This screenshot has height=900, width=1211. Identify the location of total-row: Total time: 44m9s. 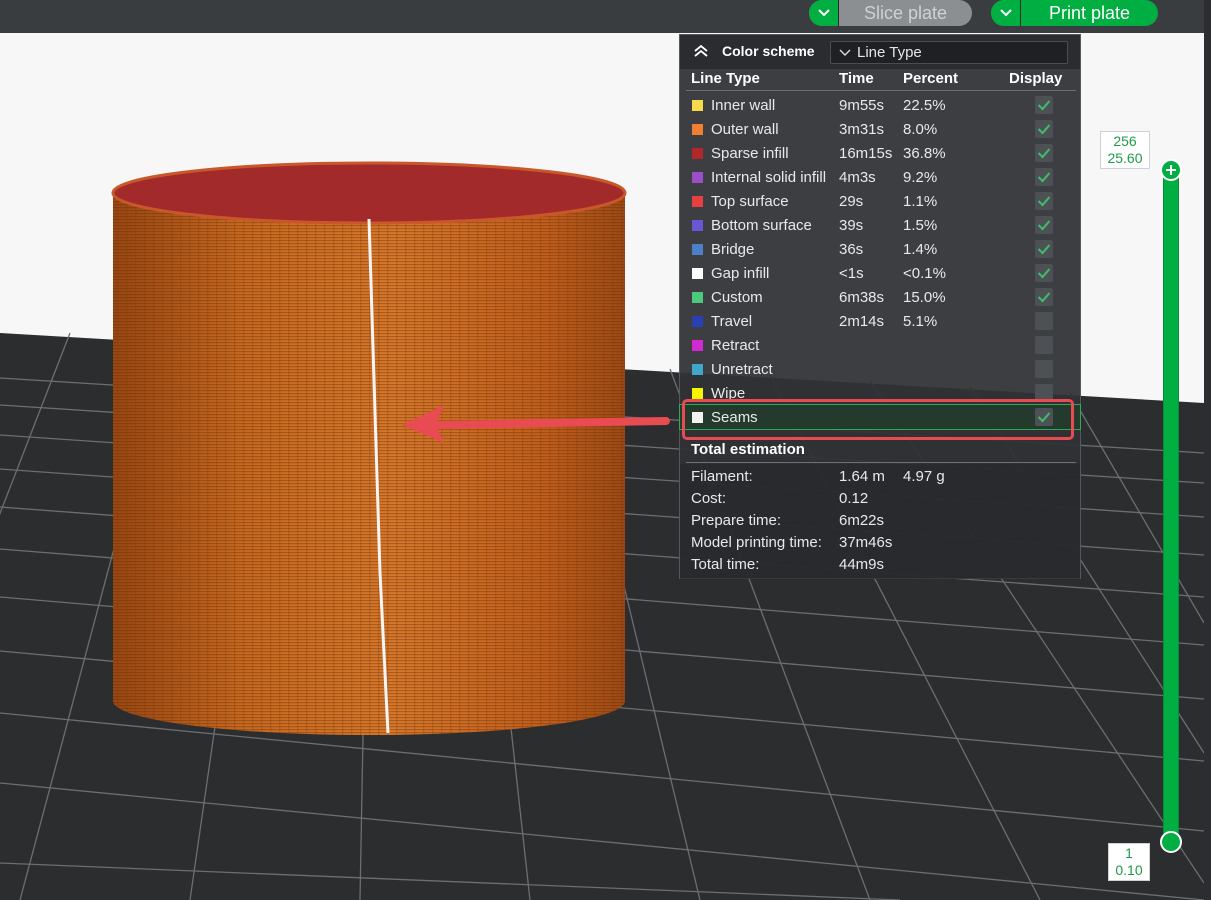
(880, 565).